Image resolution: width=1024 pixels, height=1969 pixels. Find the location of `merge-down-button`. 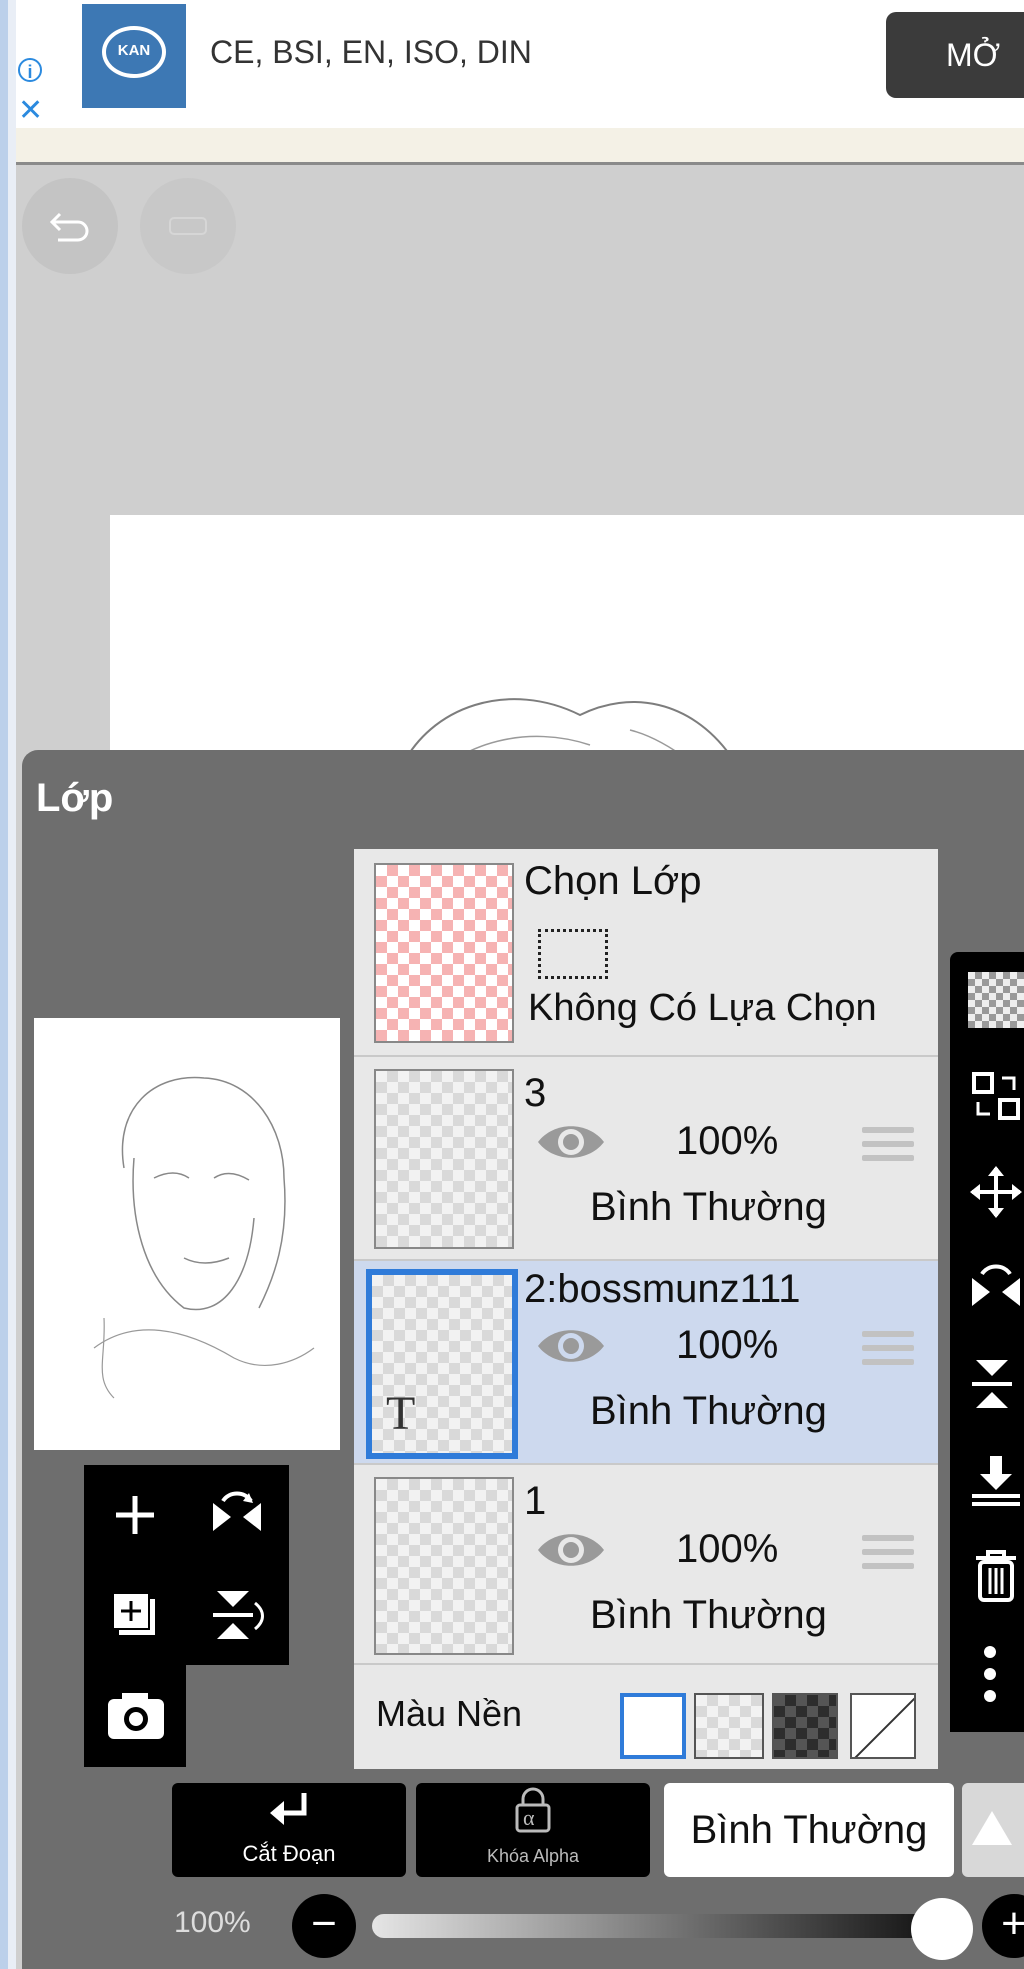

merge-down-button is located at coordinates (996, 1482).